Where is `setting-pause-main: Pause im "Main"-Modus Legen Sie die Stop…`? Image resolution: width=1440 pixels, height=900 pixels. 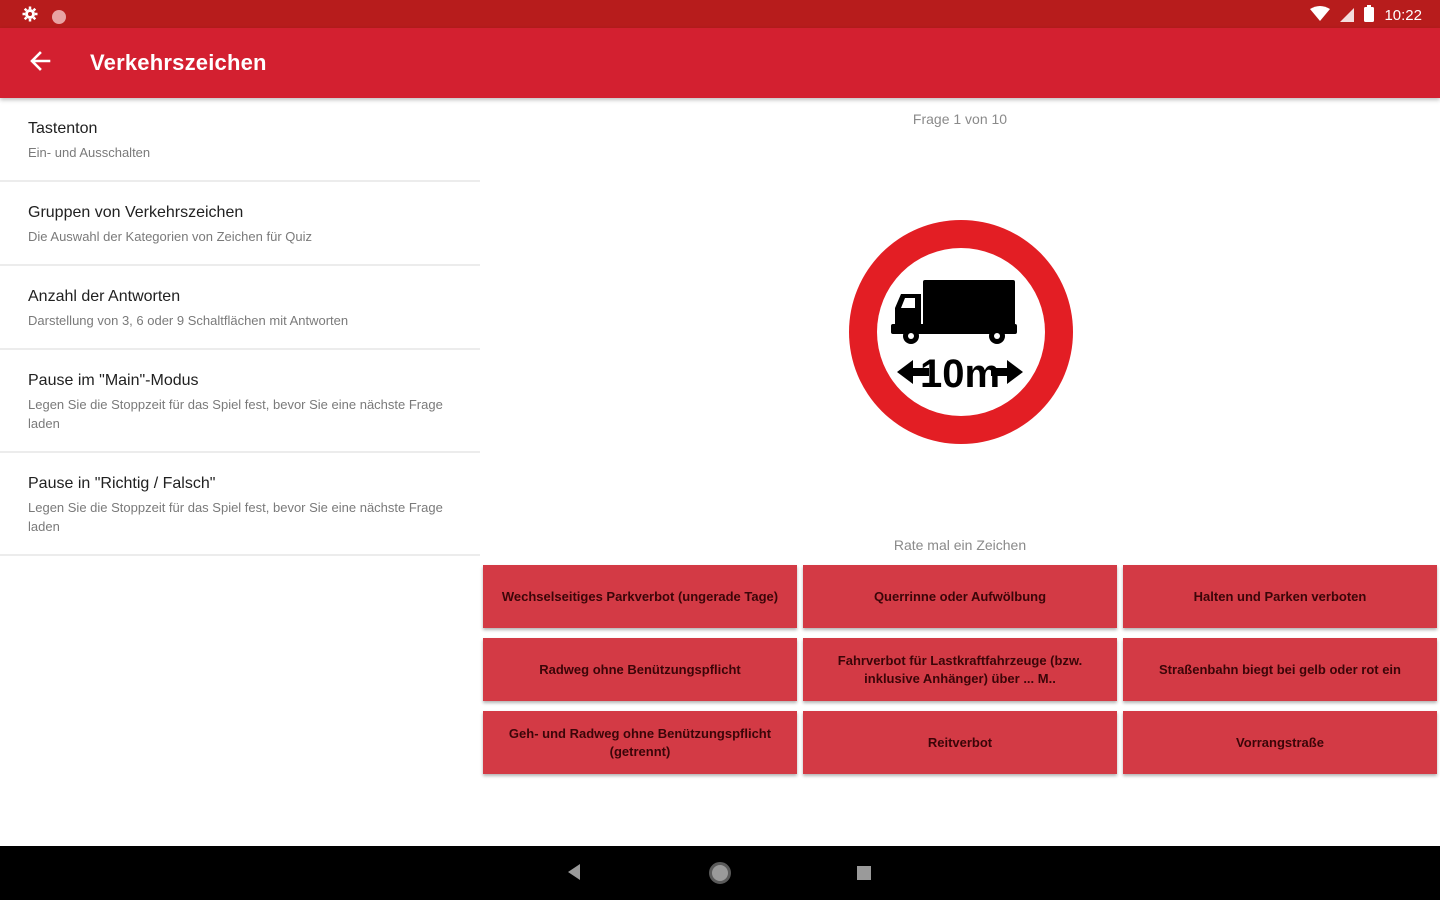
setting-pause-main: Pause im "Main"-Modus Legen Sie die Stop… is located at coordinates (240, 401).